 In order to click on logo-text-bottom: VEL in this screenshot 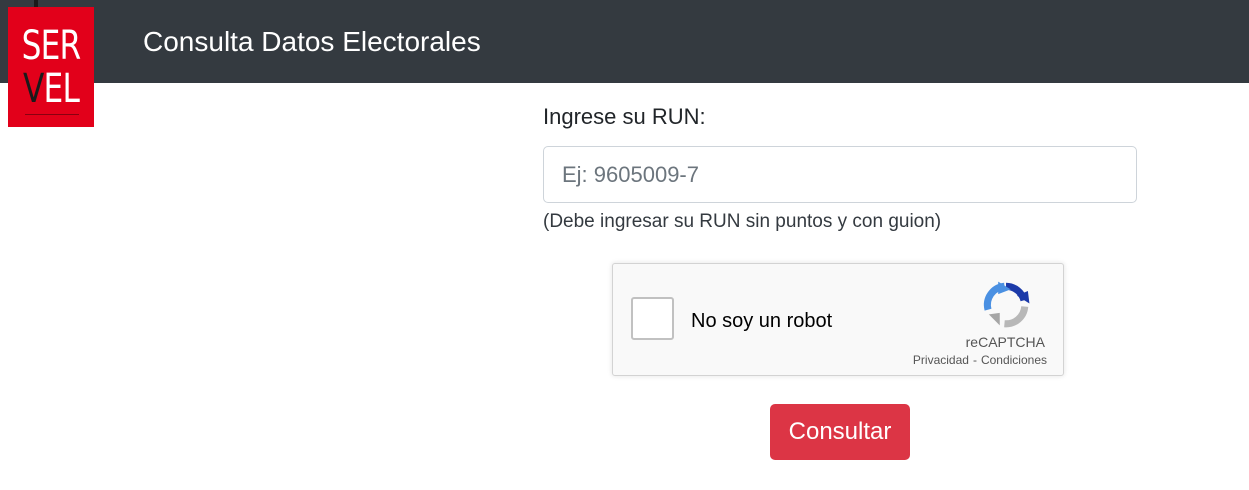, I will do `click(51, 89)`.